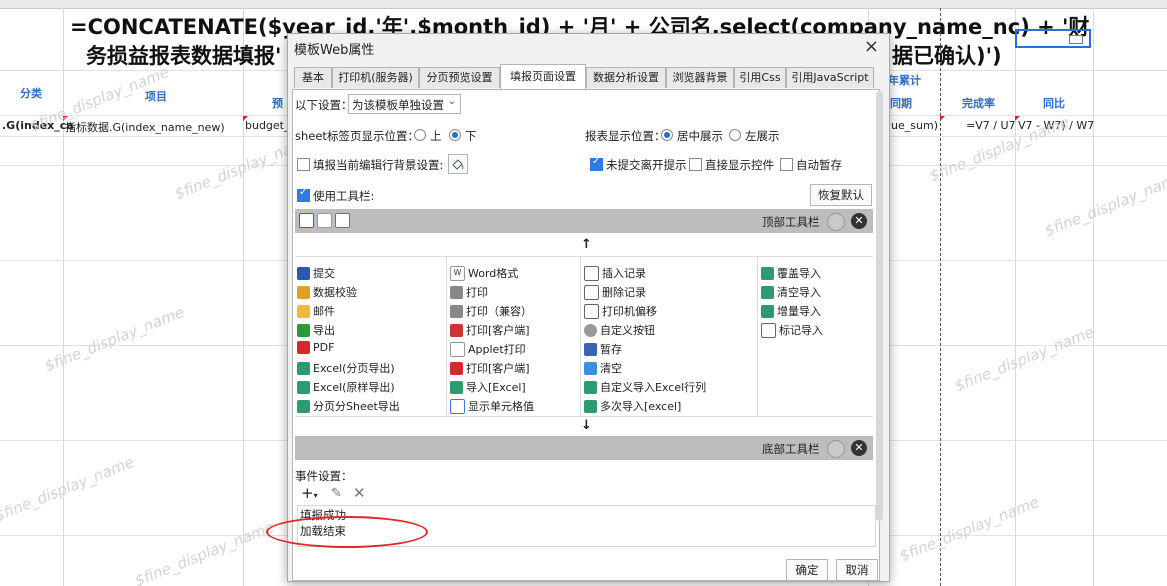 Image resolution: width=1167 pixels, height=586 pixels. I want to click on radio-sheet-bottom-label: 下, so click(471, 136).